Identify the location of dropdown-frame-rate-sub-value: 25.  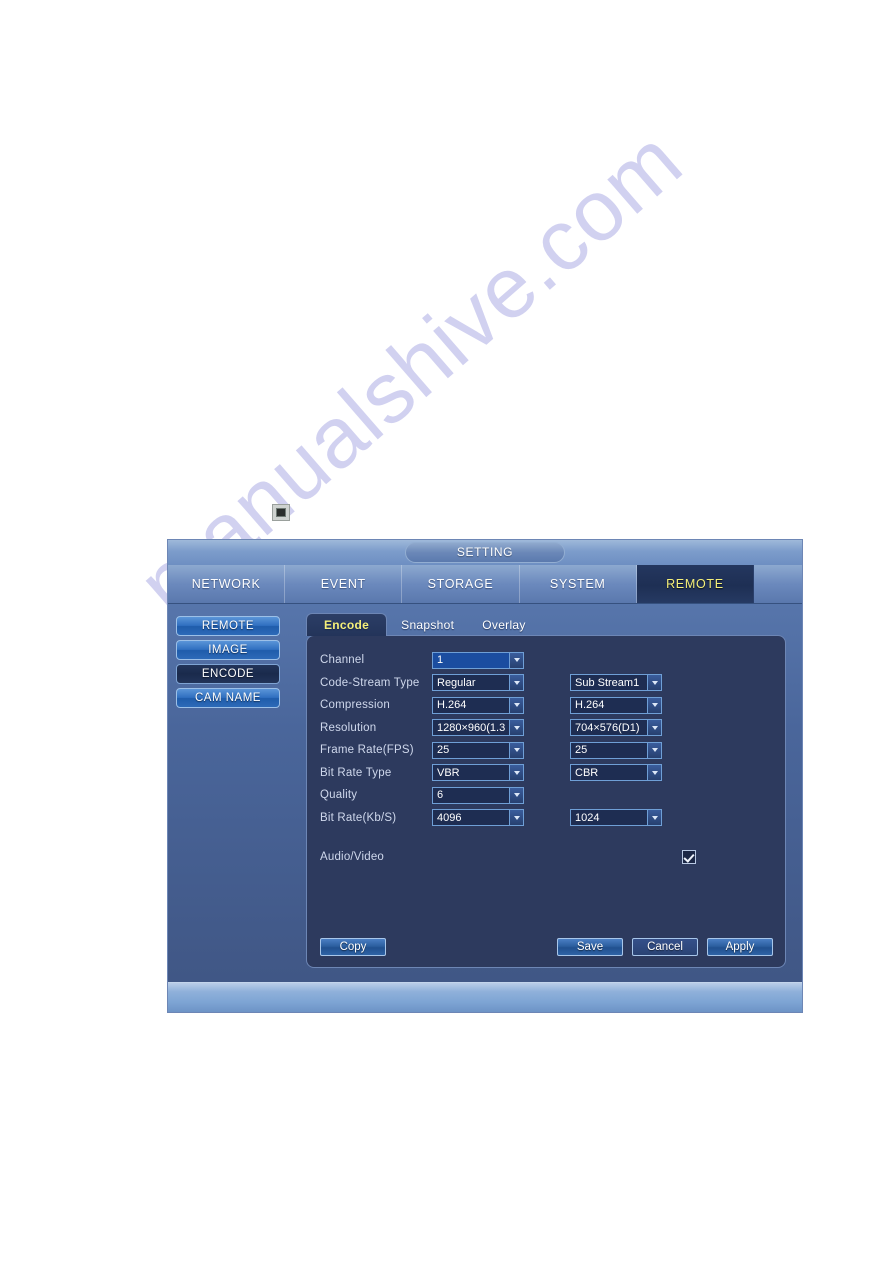
(581, 750).